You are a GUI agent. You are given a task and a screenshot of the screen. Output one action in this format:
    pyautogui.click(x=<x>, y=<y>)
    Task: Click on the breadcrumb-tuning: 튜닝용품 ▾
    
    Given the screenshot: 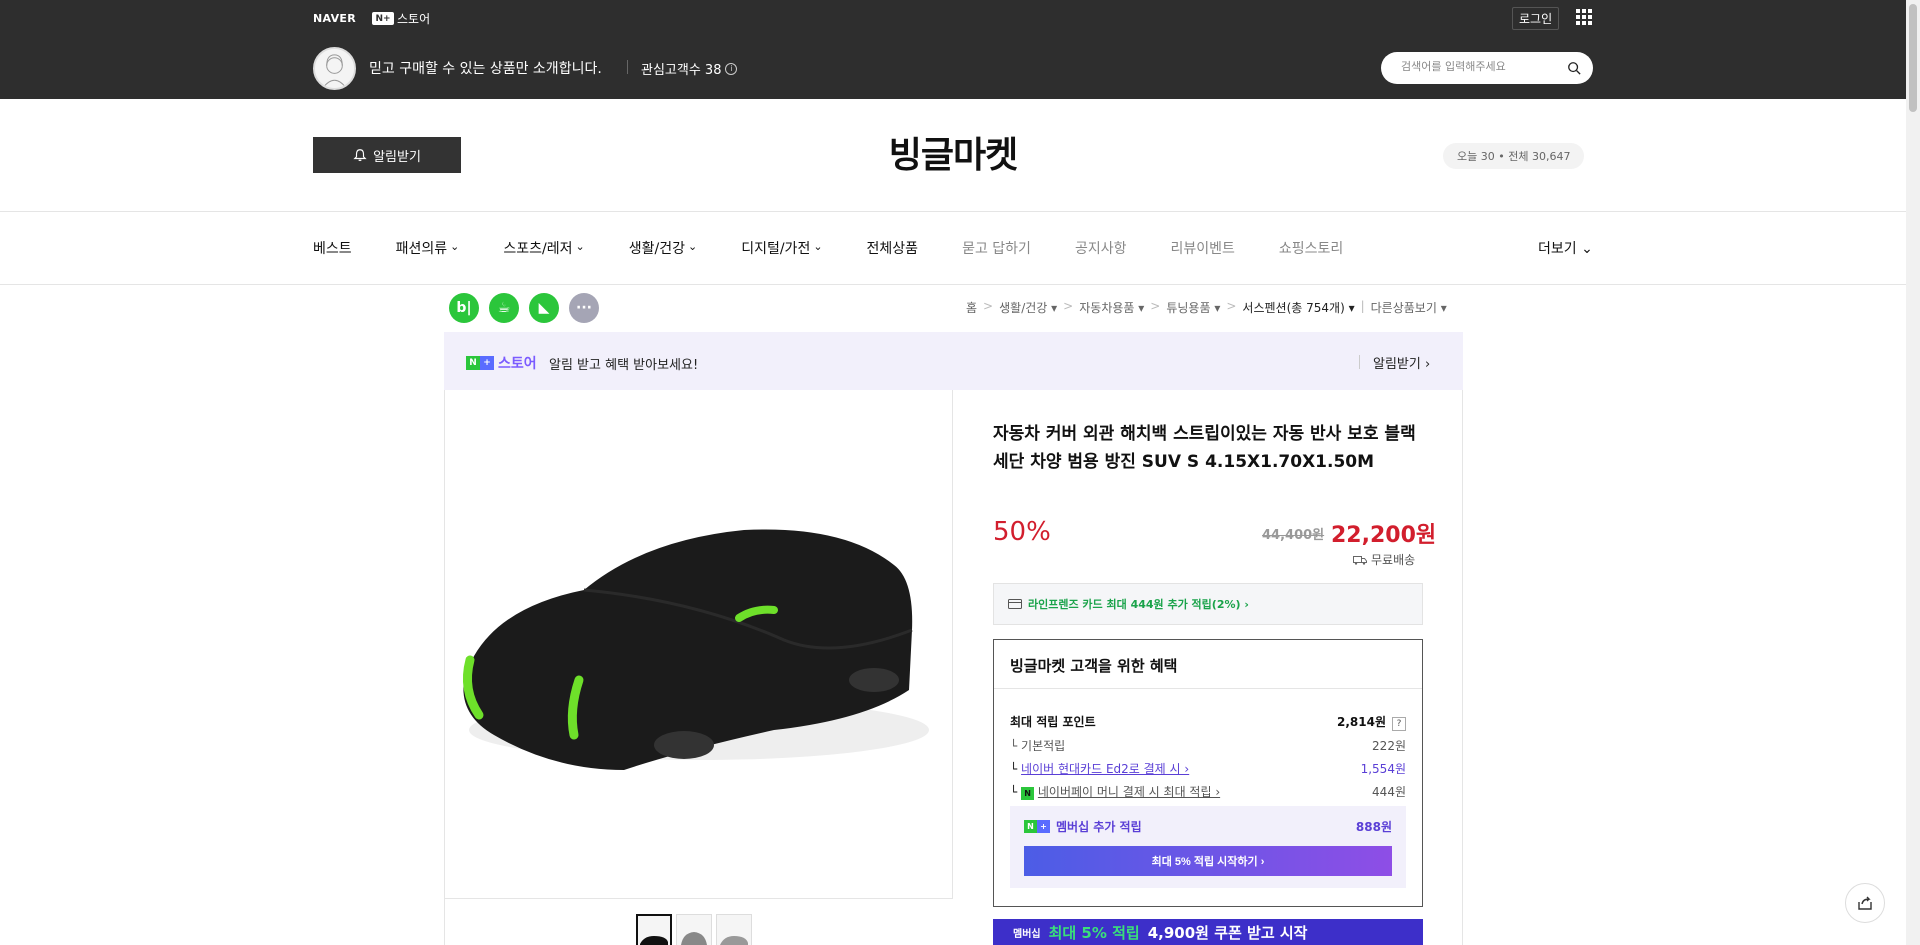 What is the action you would take?
    pyautogui.click(x=1193, y=307)
    